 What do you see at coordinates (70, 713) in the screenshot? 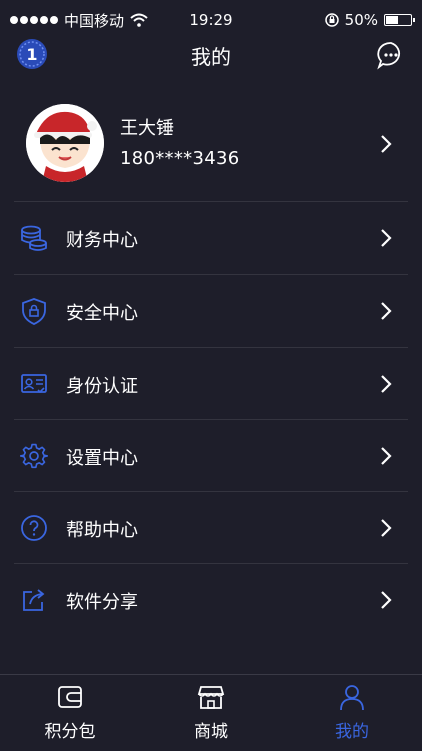
I see `tab-points: 积分包` at bounding box center [70, 713].